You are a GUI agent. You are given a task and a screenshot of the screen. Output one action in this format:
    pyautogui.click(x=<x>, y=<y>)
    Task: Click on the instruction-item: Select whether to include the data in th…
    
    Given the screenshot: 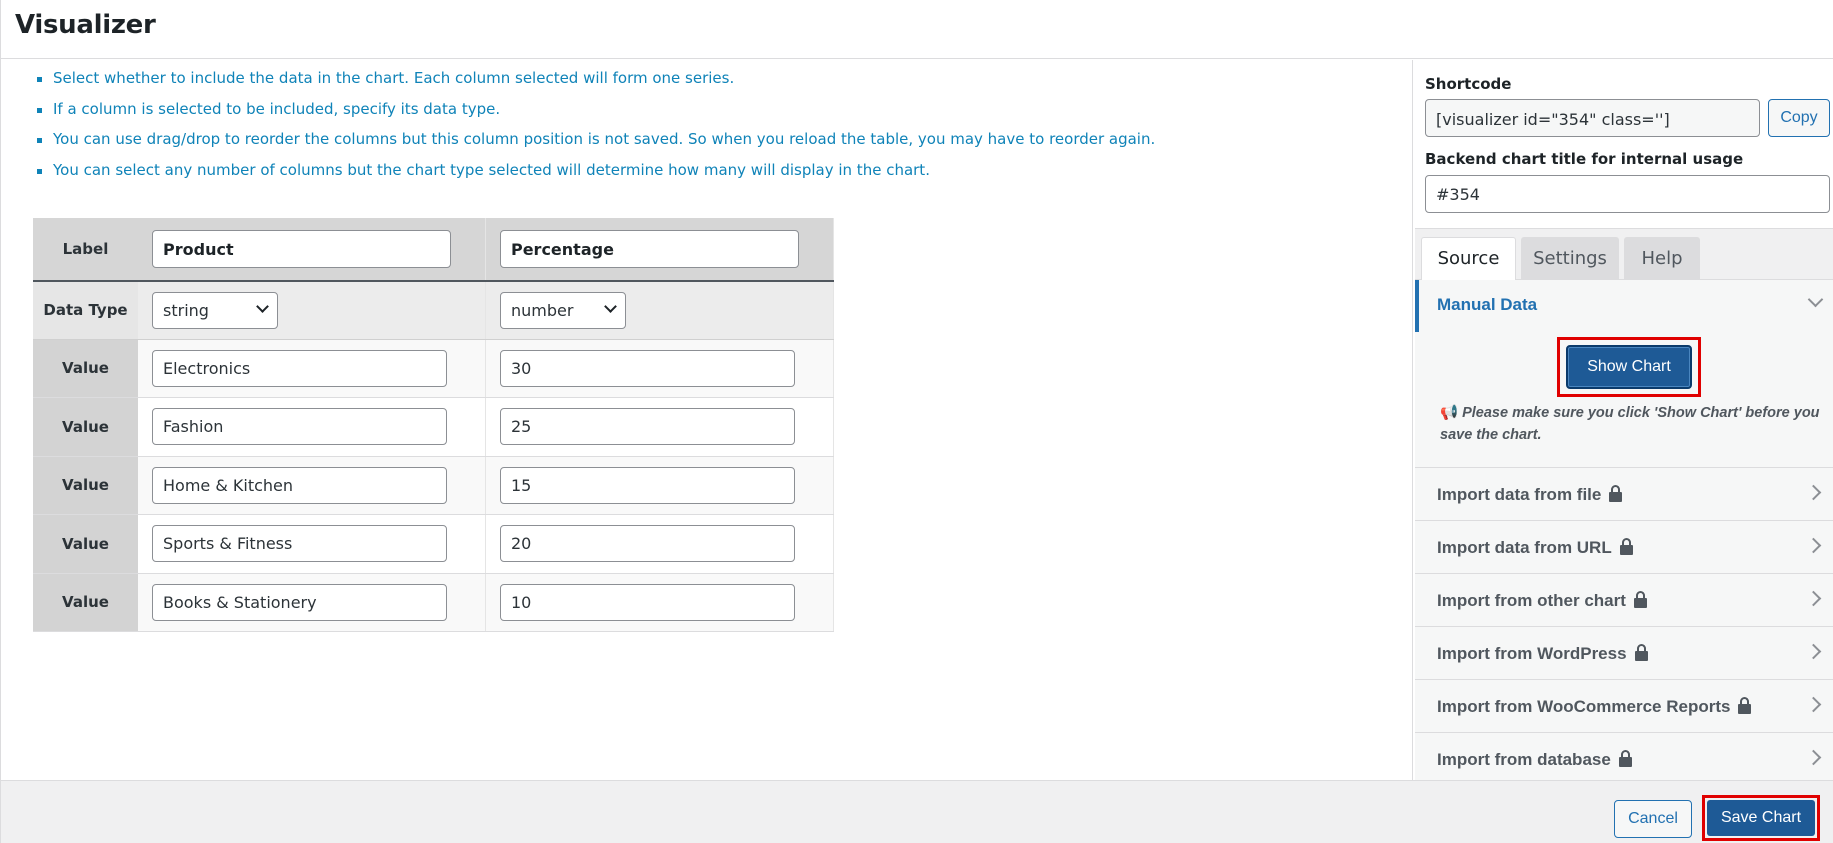 What is the action you would take?
    pyautogui.click(x=596, y=84)
    